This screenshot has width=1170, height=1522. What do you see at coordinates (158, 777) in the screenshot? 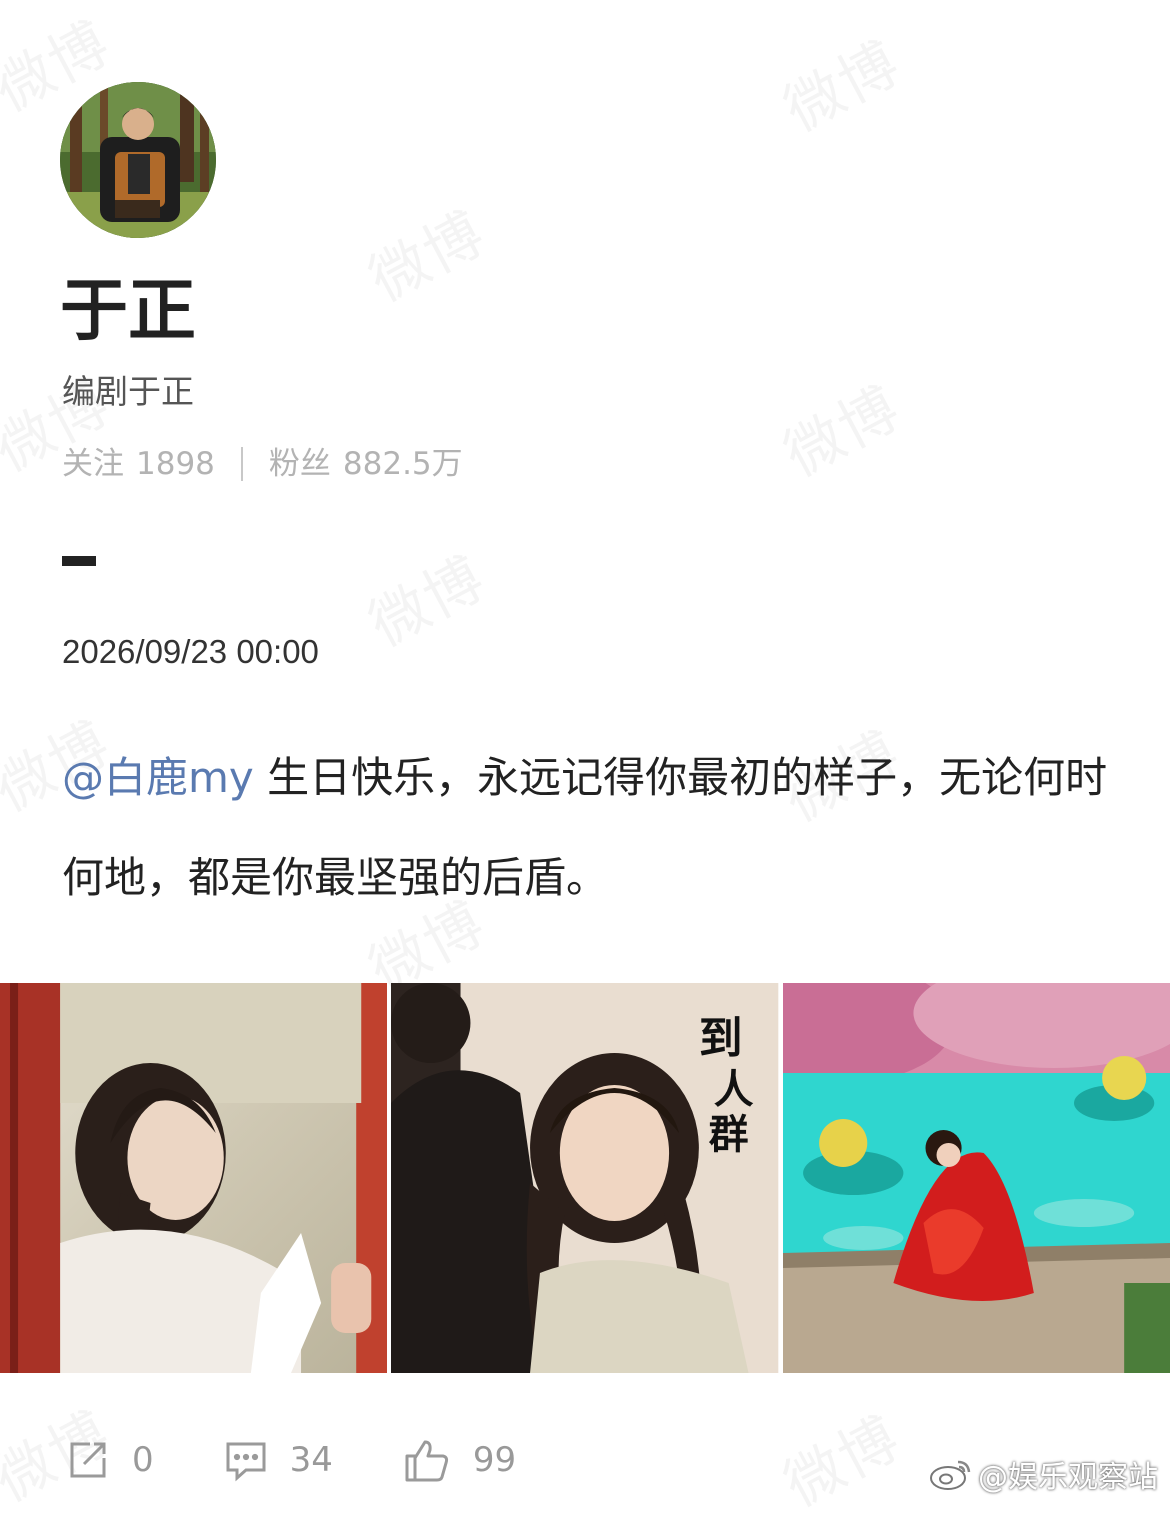
I see `mention-link: @白鹿my` at bounding box center [158, 777].